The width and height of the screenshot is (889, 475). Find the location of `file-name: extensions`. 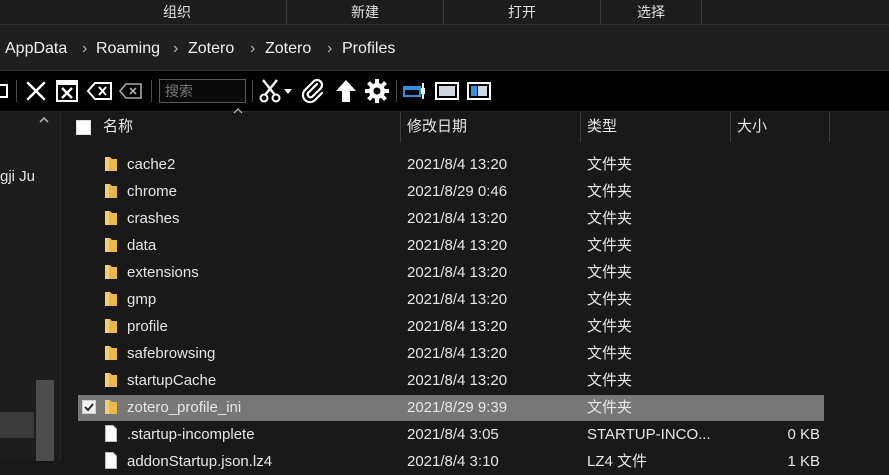

file-name: extensions is located at coordinates (163, 272).